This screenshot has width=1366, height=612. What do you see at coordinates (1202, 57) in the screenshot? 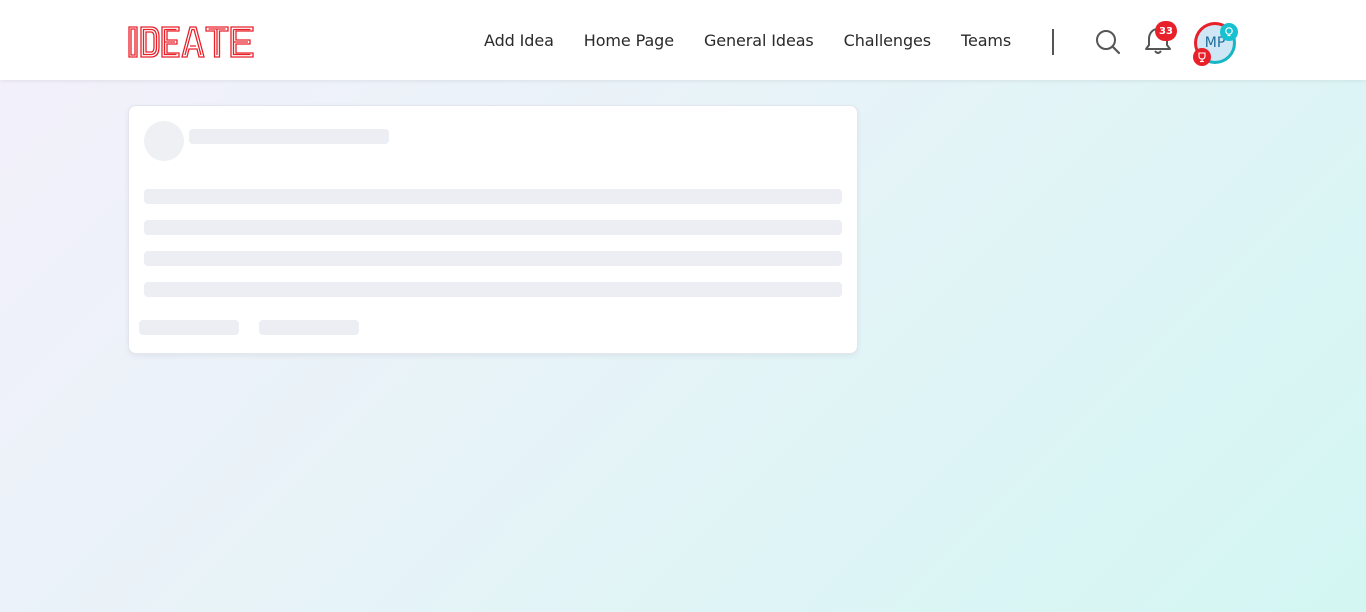
I see `trophy-icon` at bounding box center [1202, 57].